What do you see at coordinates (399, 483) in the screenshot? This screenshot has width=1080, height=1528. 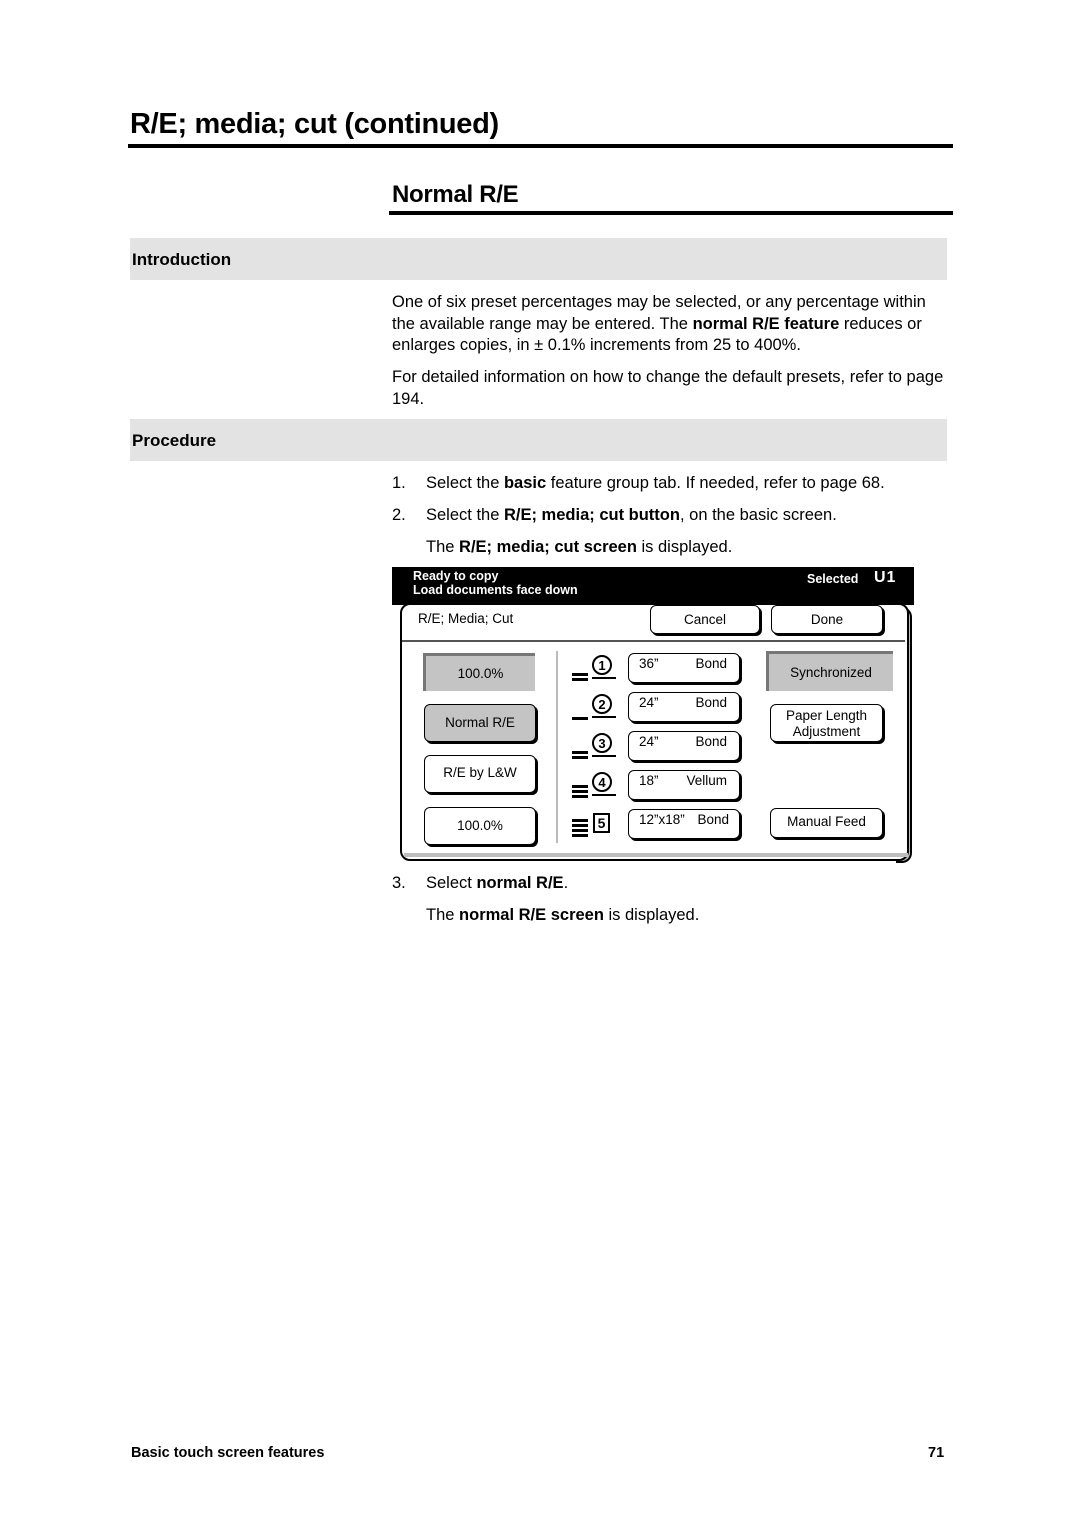 I see `step-number: 1.` at bounding box center [399, 483].